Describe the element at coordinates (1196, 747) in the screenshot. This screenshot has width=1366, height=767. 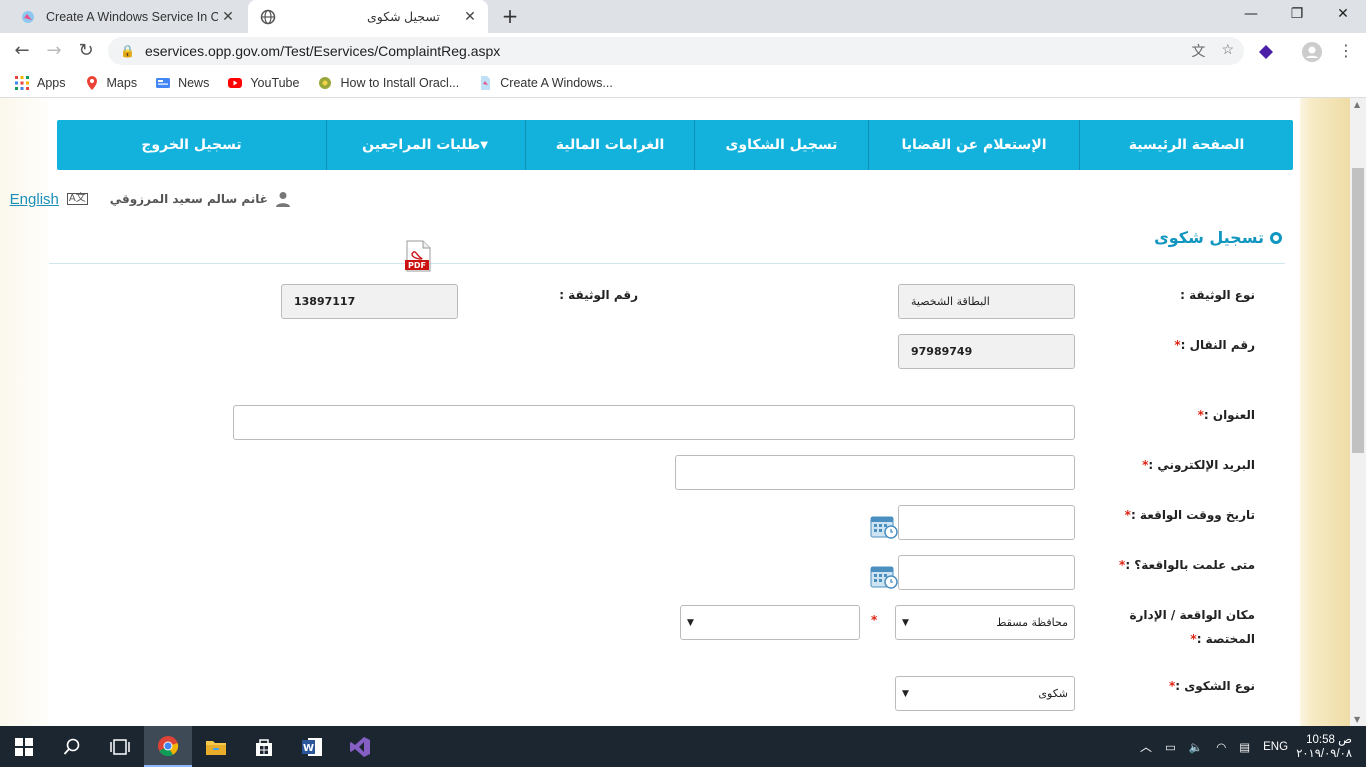
I see `speaker-icon: 🔈` at that location.